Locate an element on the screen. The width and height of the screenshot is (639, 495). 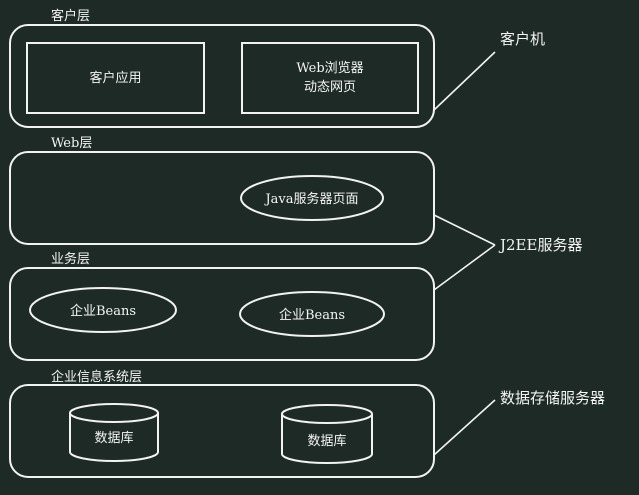
database-1-label: 数据库 is located at coordinates (113, 438).